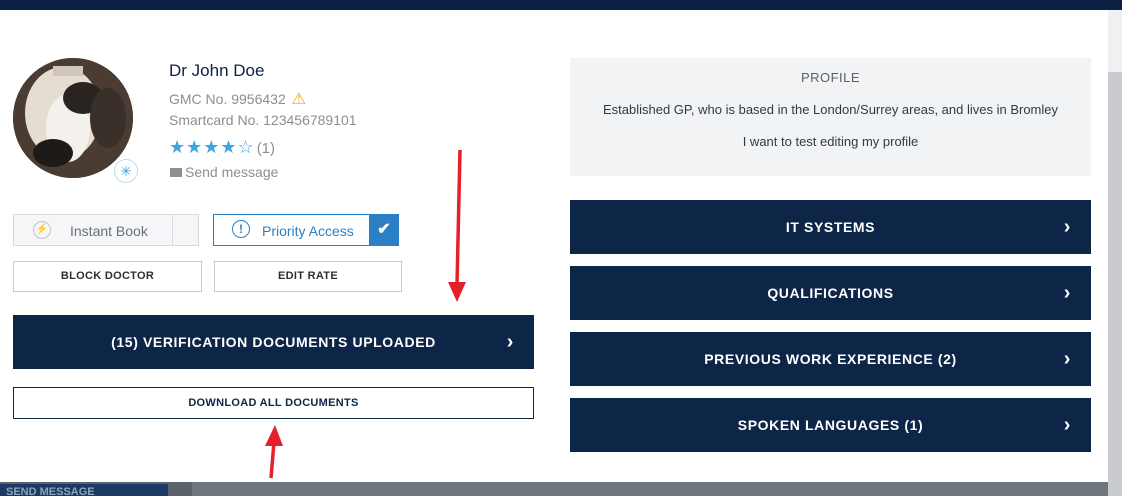  I want to click on up-arrow-annotation, so click(274, 452).